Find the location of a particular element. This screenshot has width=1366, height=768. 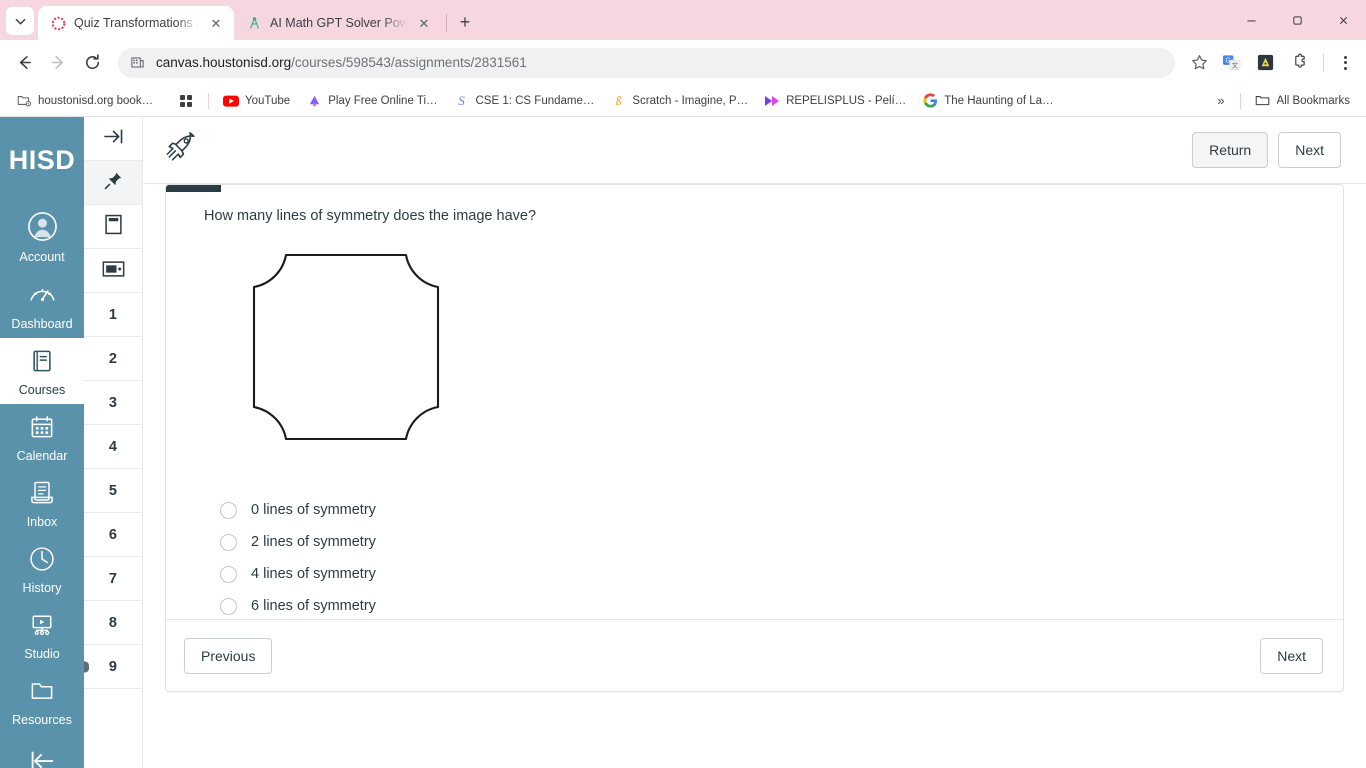

answer-option-0: 0 lines of symmetry is located at coordinates (767, 510).